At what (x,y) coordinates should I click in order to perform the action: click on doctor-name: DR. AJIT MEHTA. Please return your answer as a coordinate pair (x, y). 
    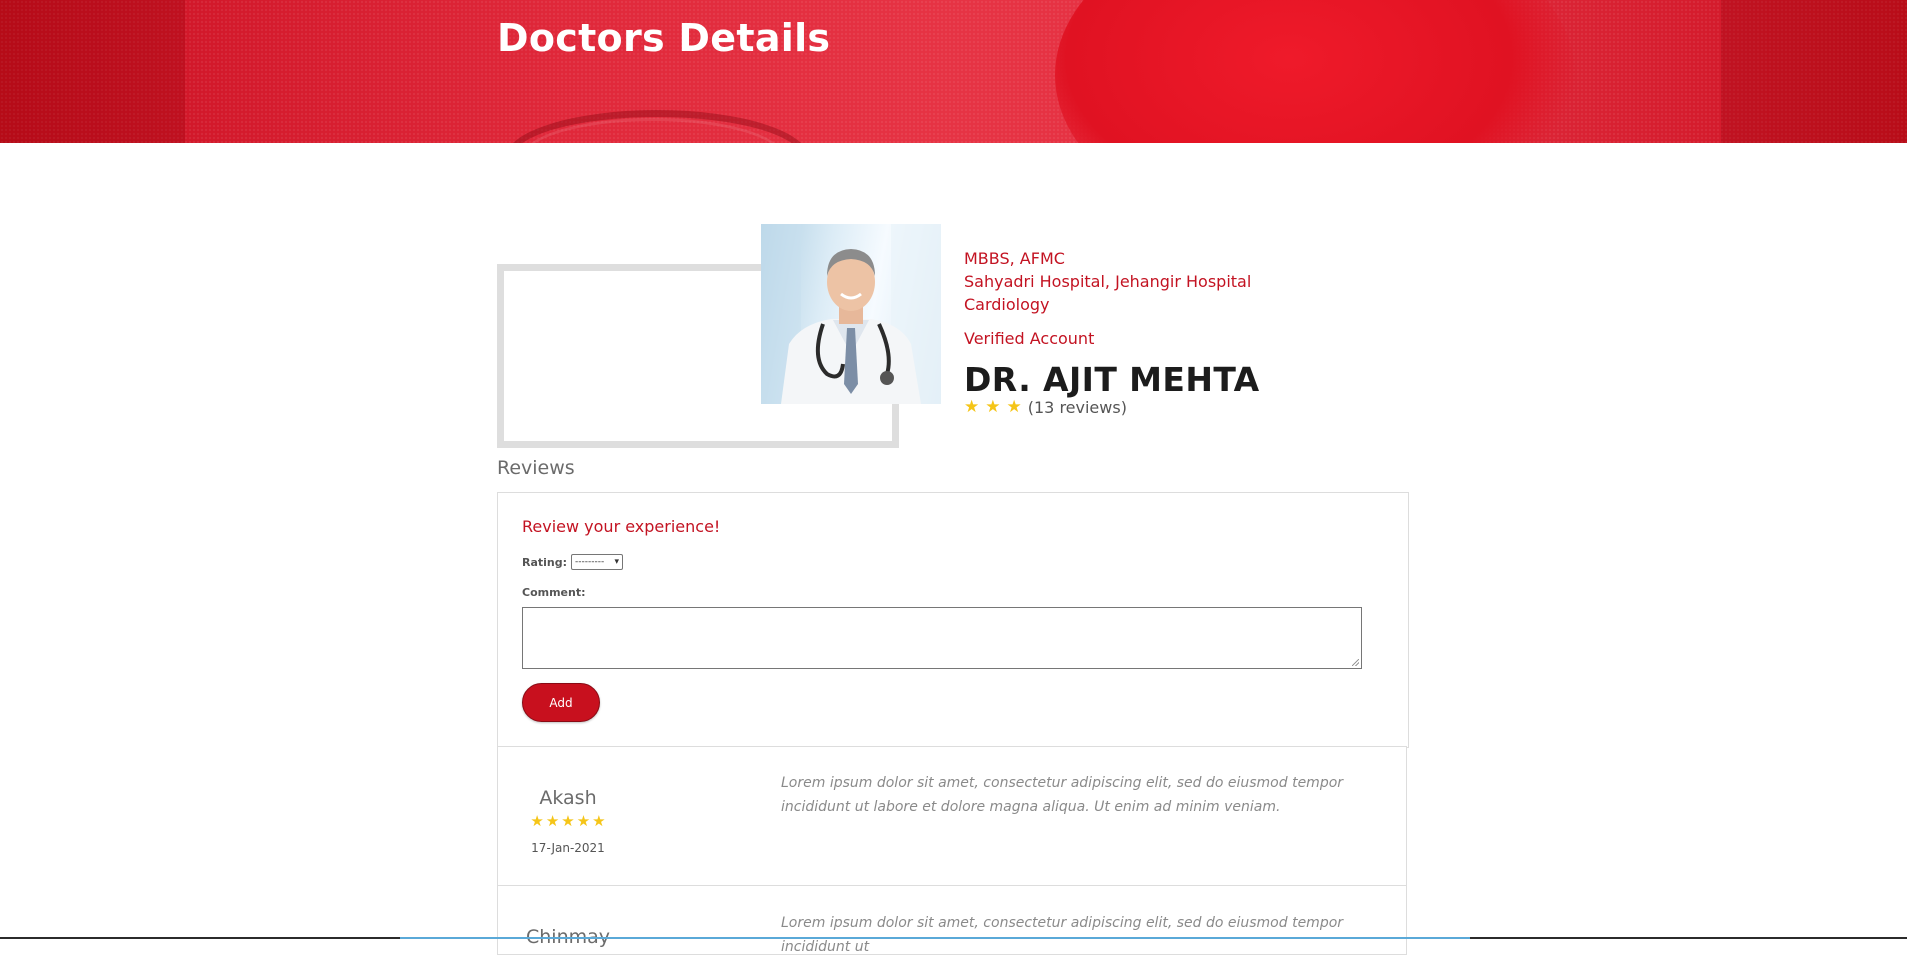
    Looking at the image, I should click on (1112, 379).